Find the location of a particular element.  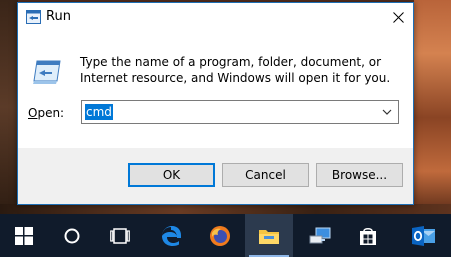

network-taskbar-button is located at coordinates (320, 235).